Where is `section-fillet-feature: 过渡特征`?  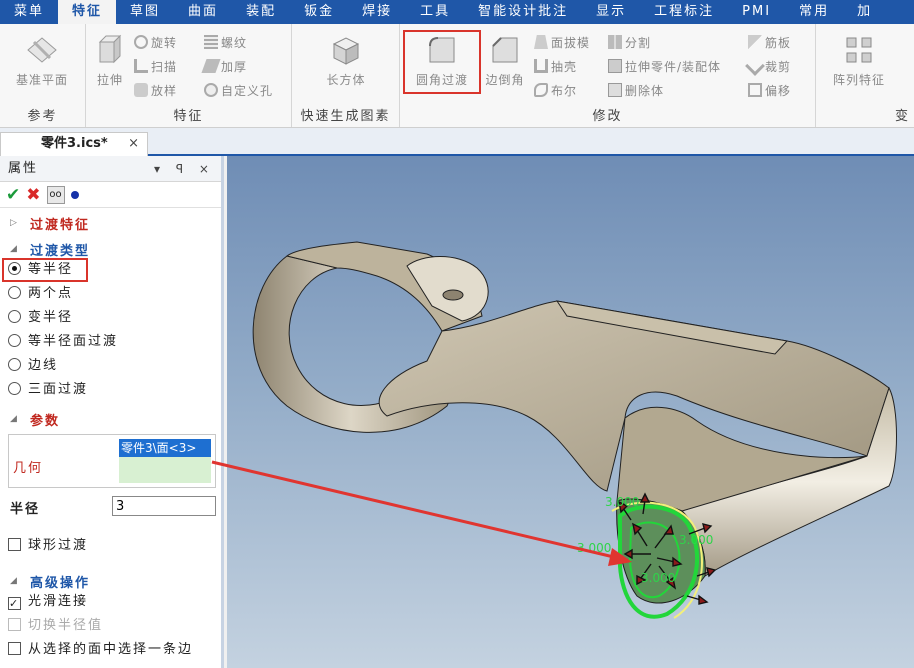
section-fillet-feature: 过渡特征 is located at coordinates (60, 223).